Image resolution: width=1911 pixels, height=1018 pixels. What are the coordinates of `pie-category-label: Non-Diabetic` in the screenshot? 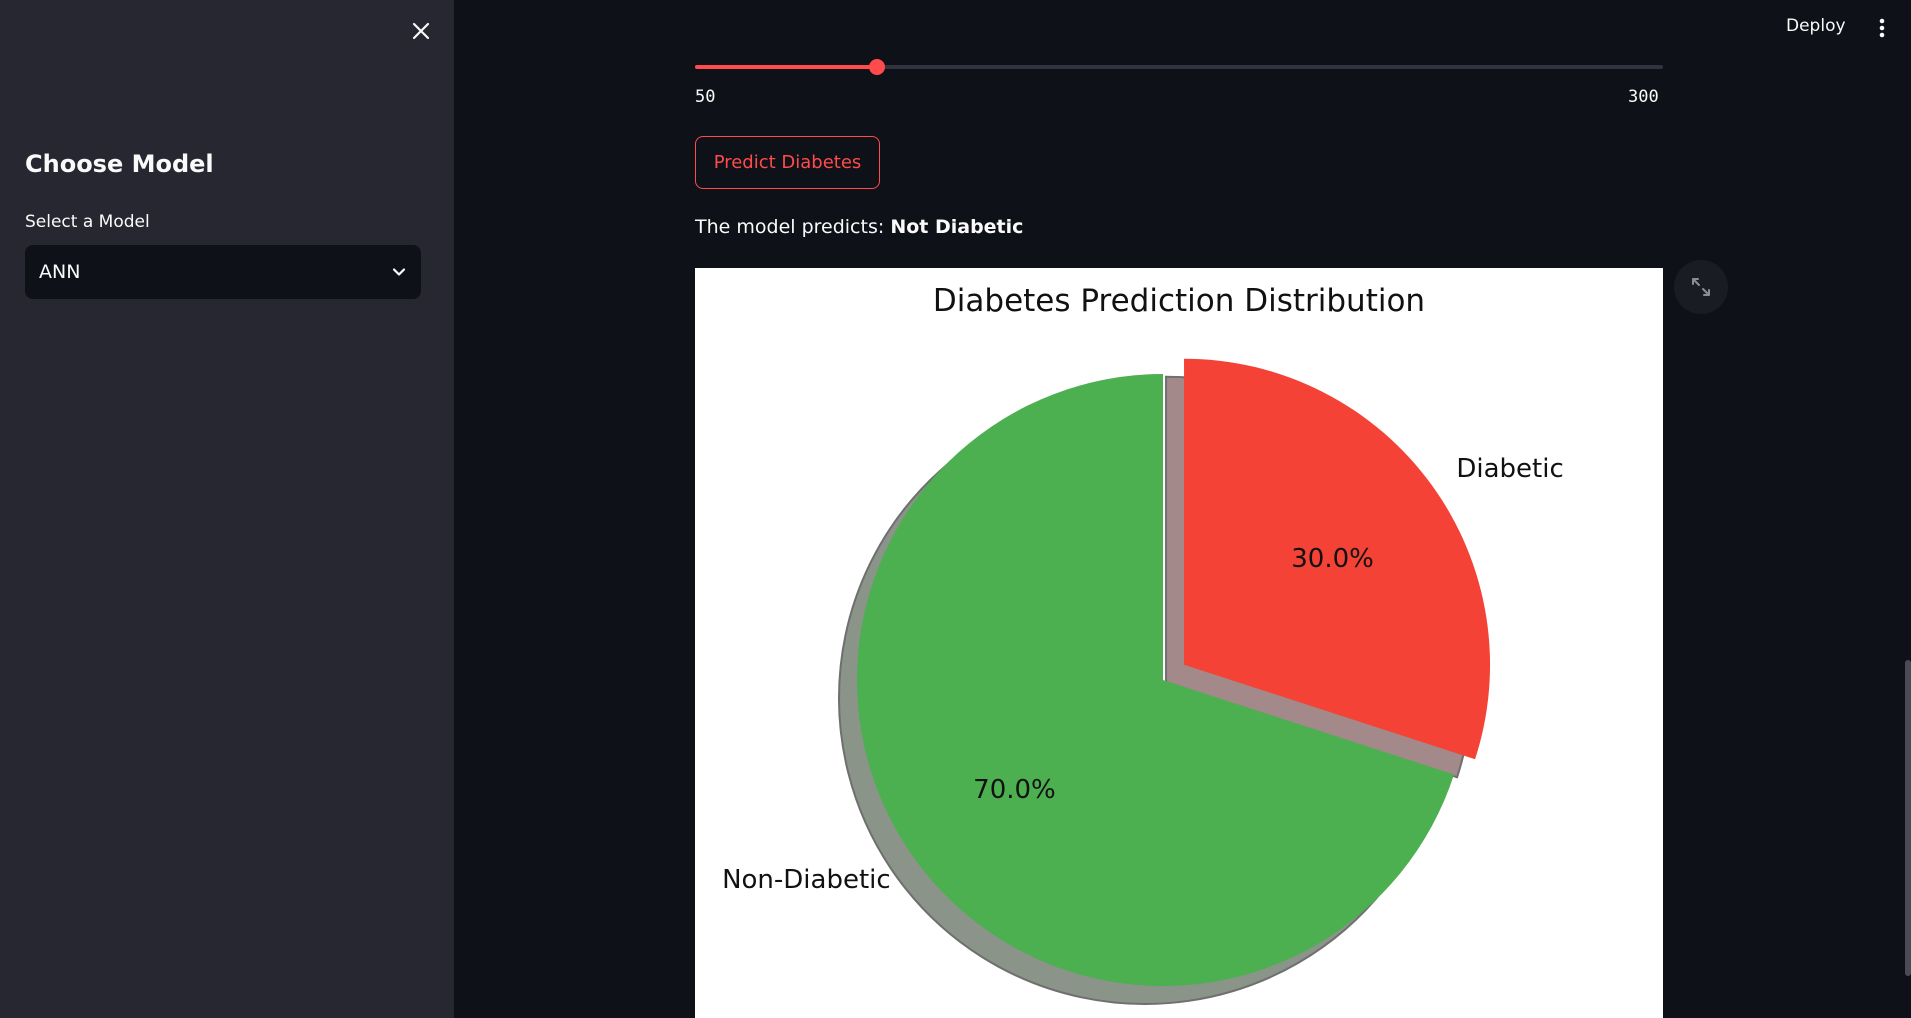 It's located at (806, 880).